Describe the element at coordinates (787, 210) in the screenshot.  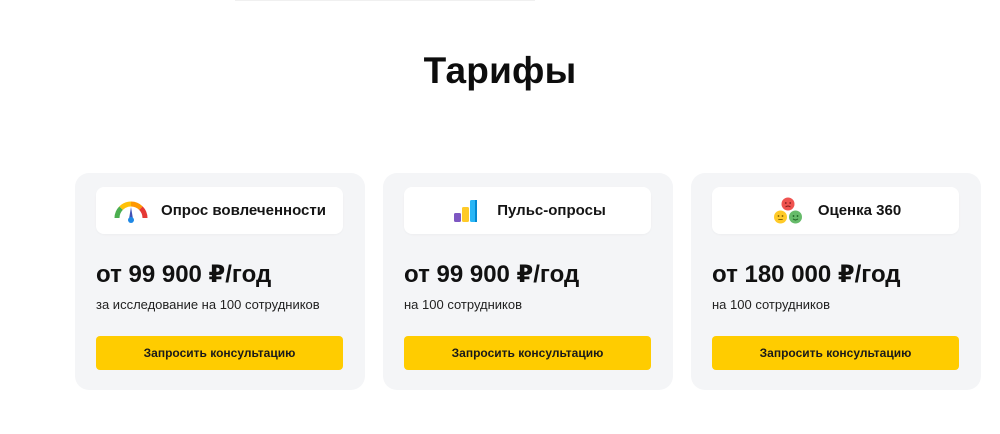
I see `faces-icon` at that location.